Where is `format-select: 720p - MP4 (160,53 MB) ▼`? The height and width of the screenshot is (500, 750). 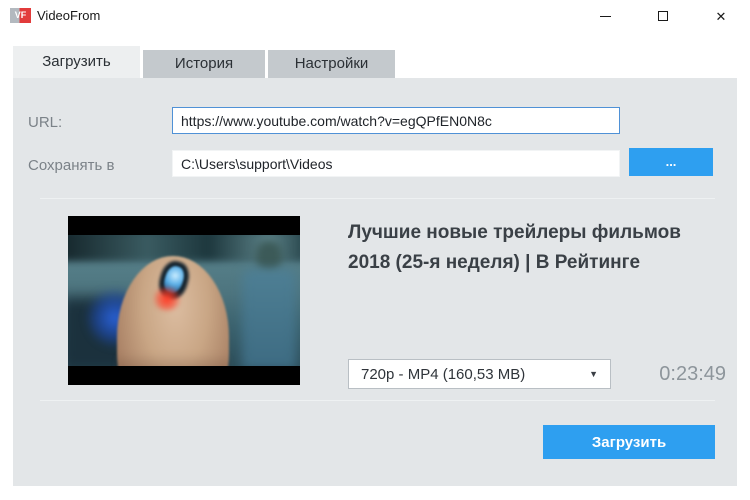
format-select: 720p - MP4 (160,53 MB) ▼ is located at coordinates (479, 374).